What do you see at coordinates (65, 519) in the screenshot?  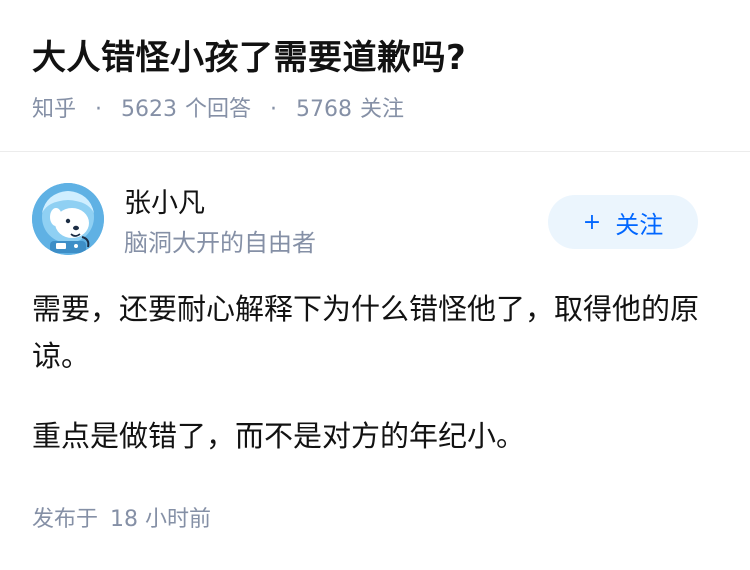 I see `publish-label: 发布于` at bounding box center [65, 519].